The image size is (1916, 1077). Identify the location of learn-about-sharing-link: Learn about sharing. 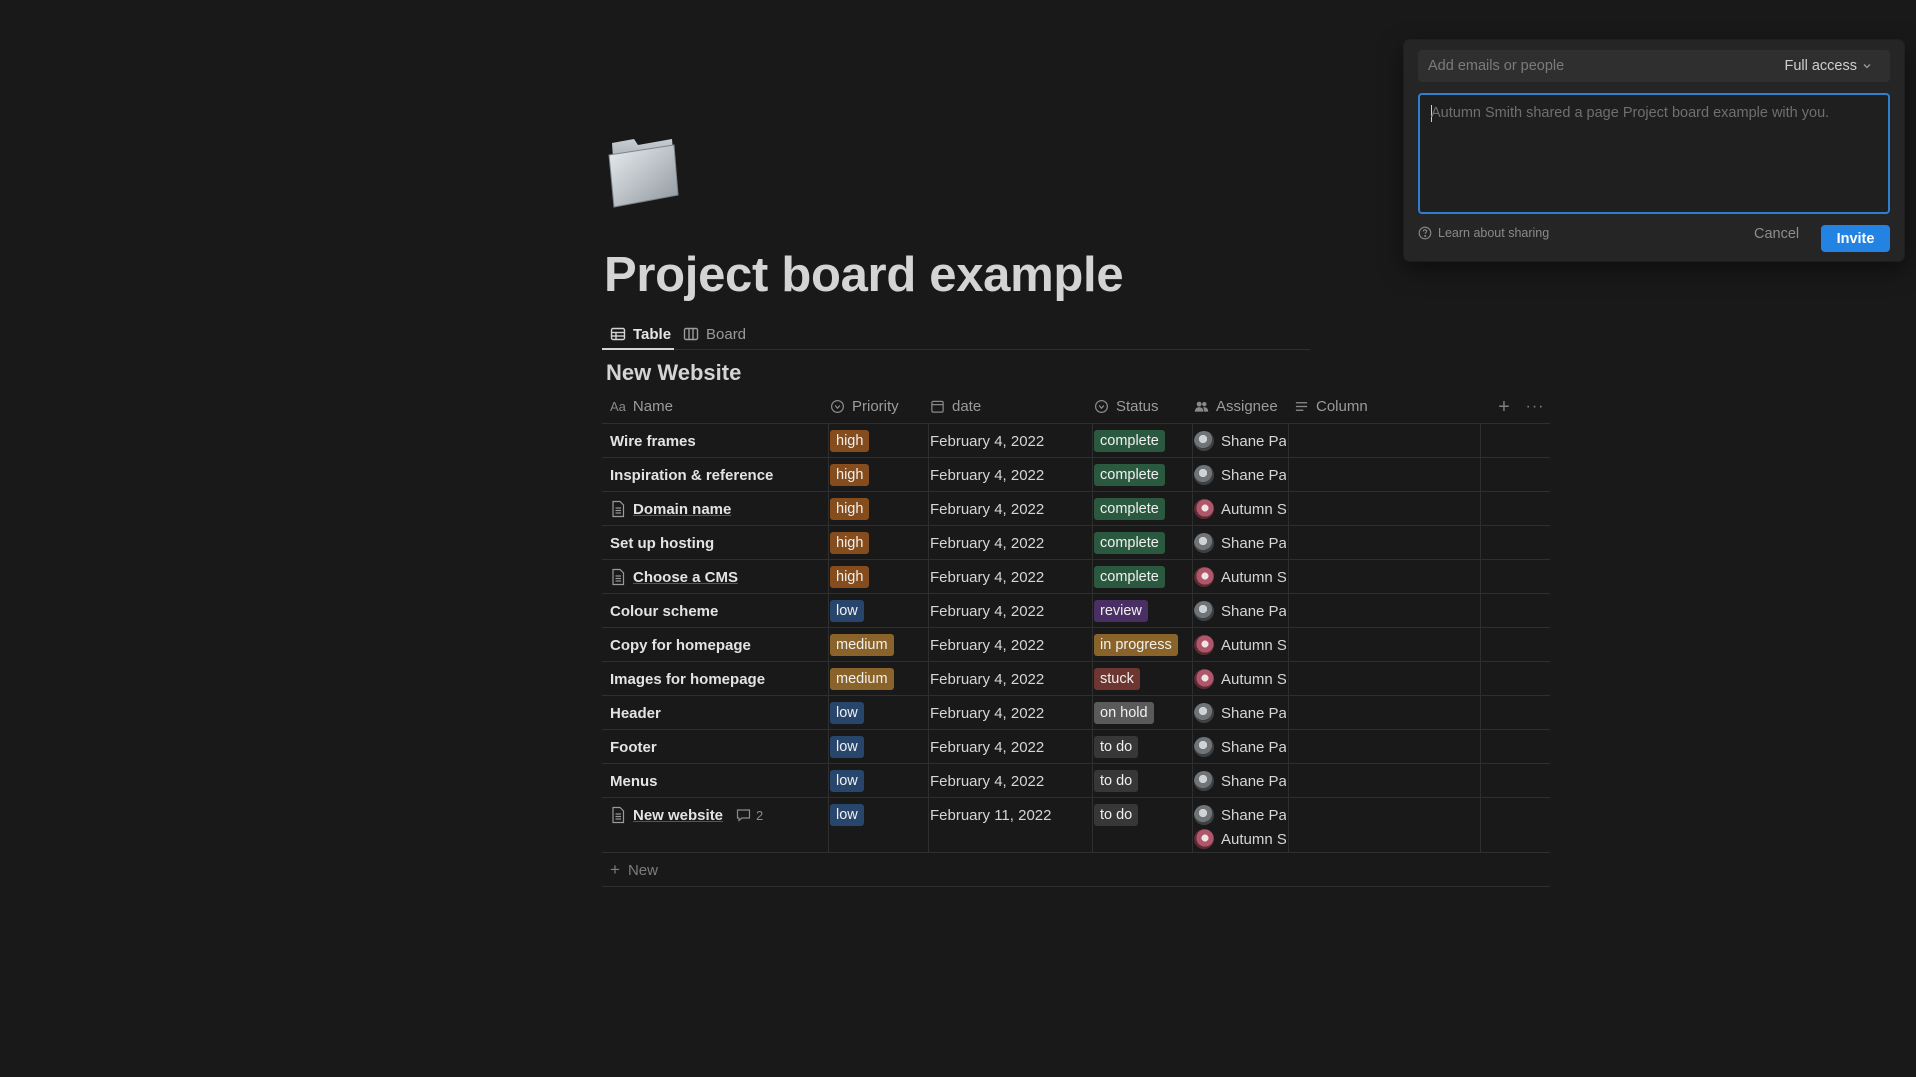
(1483, 233).